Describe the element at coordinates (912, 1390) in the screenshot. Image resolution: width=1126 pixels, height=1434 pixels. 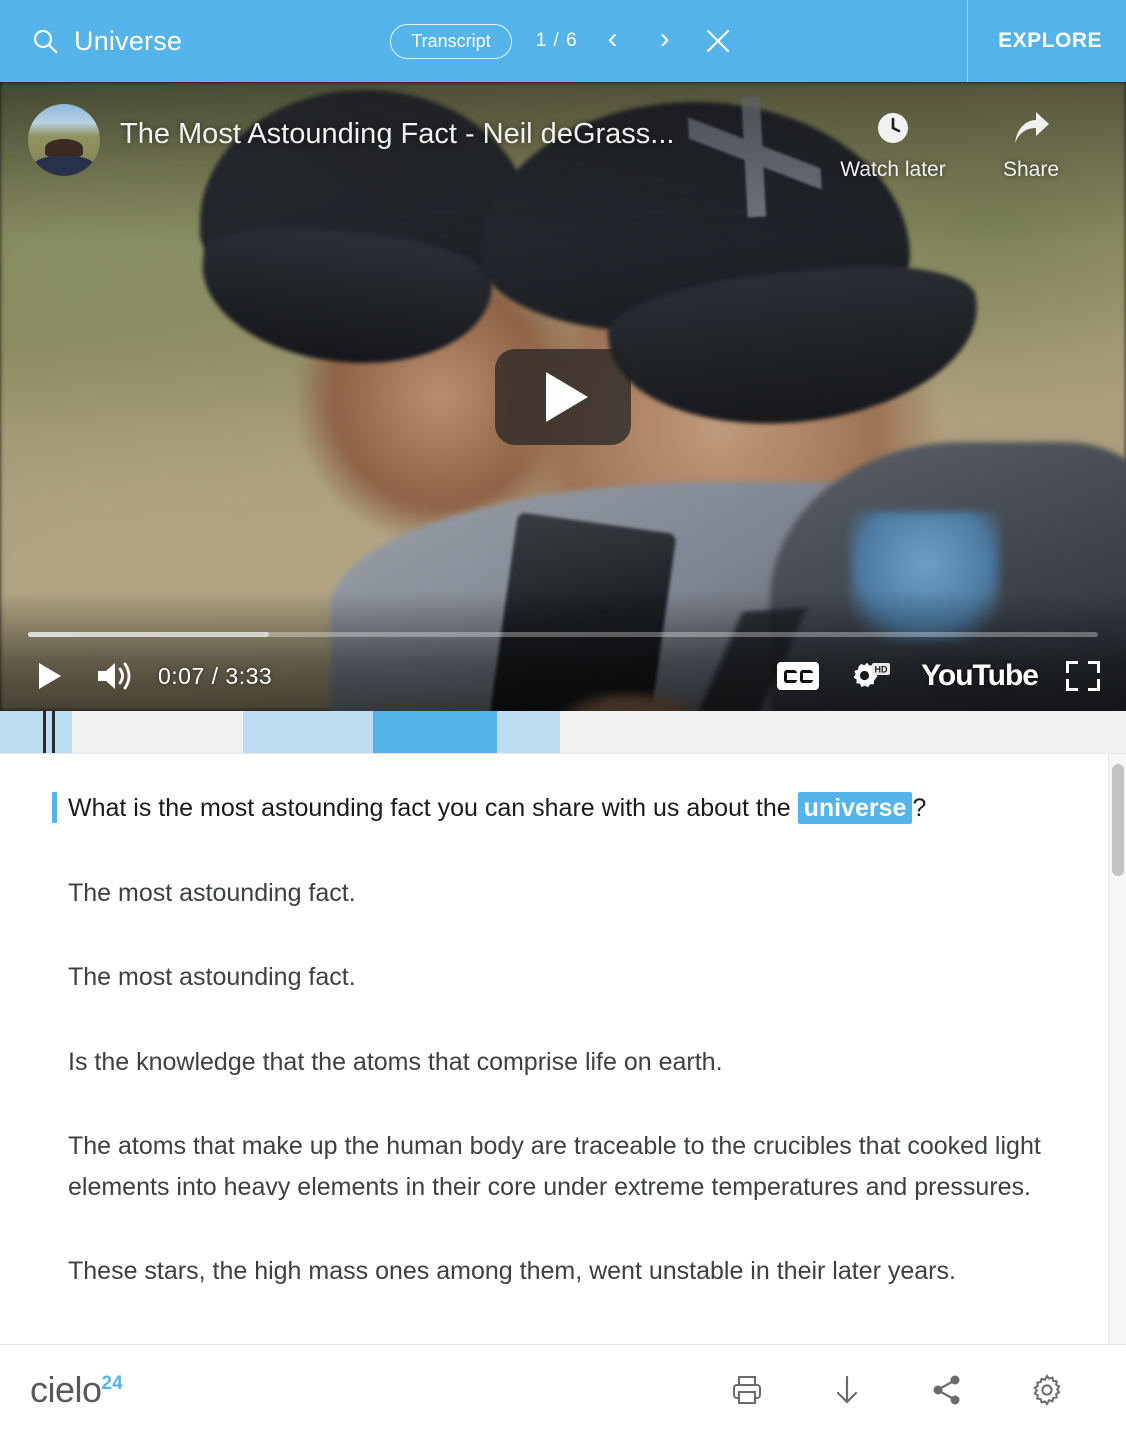
I see `footer-actions` at that location.